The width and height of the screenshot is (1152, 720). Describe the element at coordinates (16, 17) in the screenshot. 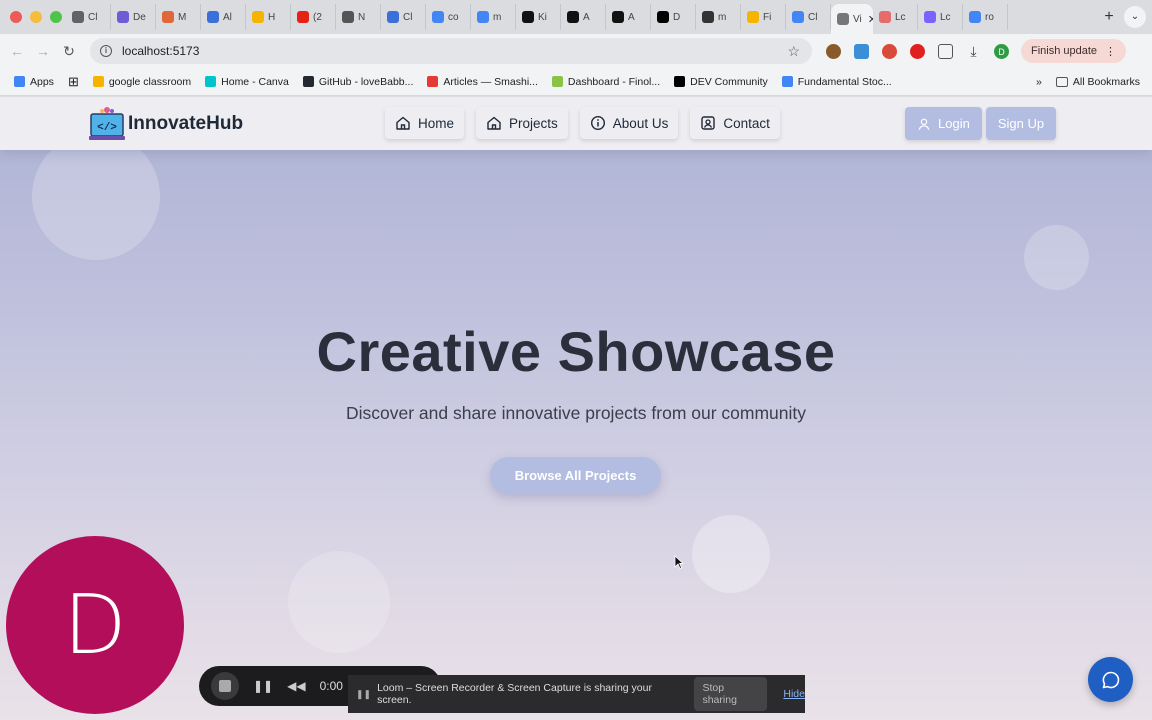

I see `close-window-button` at that location.